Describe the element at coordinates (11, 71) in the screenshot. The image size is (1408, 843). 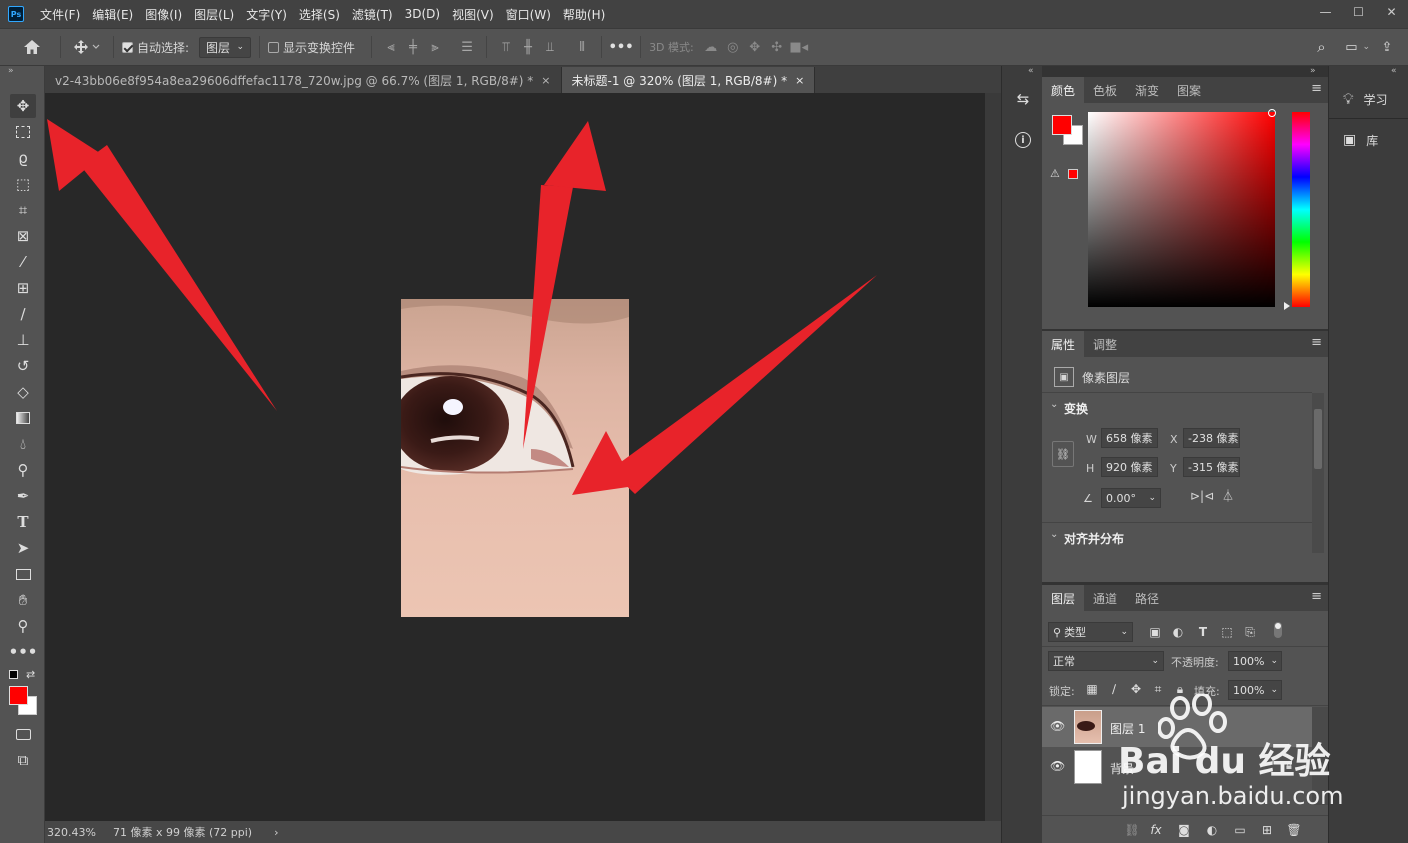
I see `collapse-toolbar-icon: »` at that location.